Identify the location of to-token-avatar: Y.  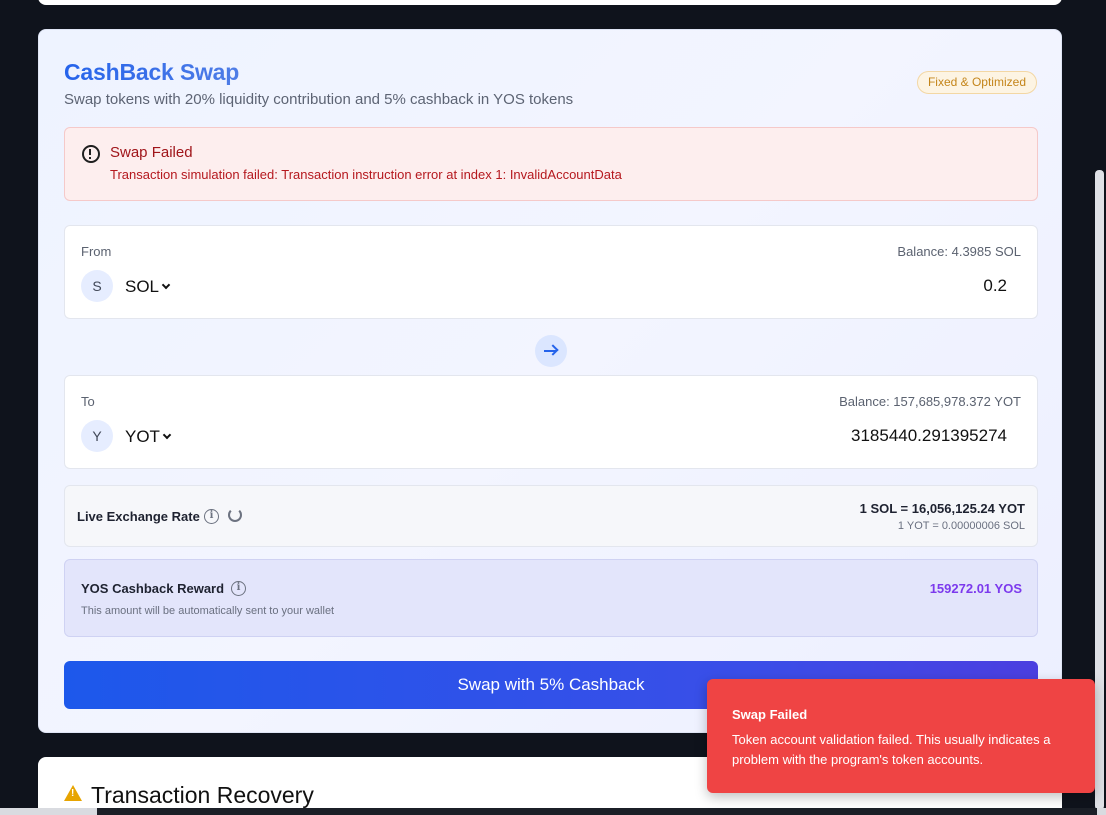
(97, 436).